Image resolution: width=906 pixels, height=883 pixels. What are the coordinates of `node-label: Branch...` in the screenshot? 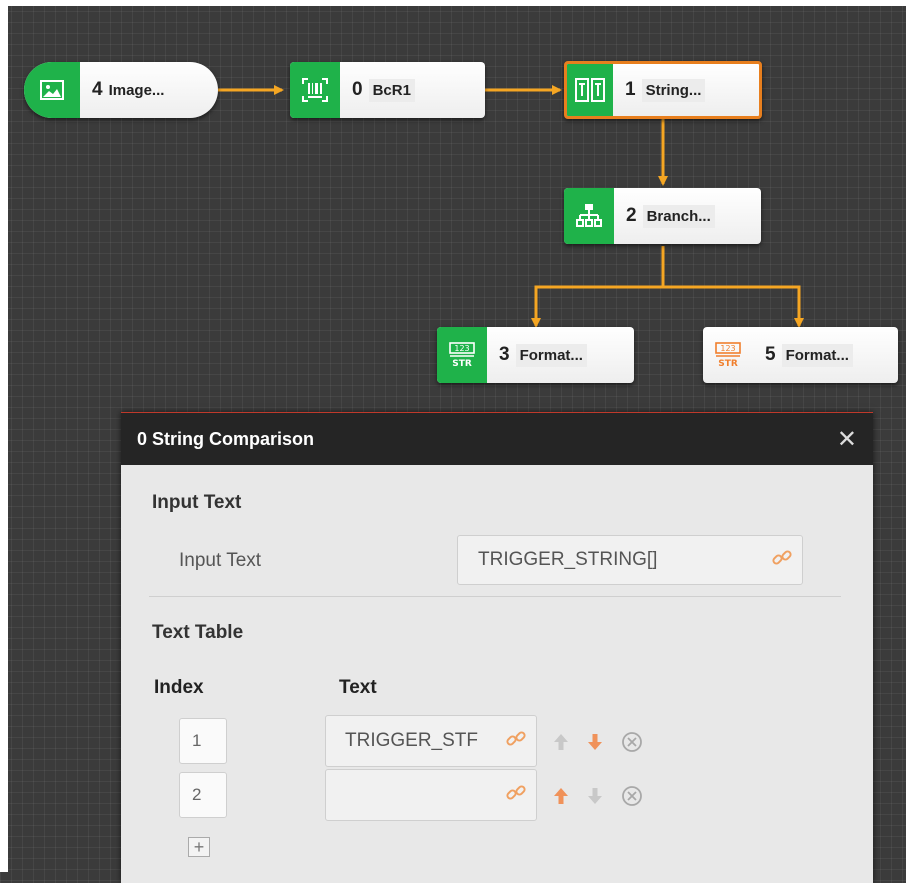 It's located at (678, 216).